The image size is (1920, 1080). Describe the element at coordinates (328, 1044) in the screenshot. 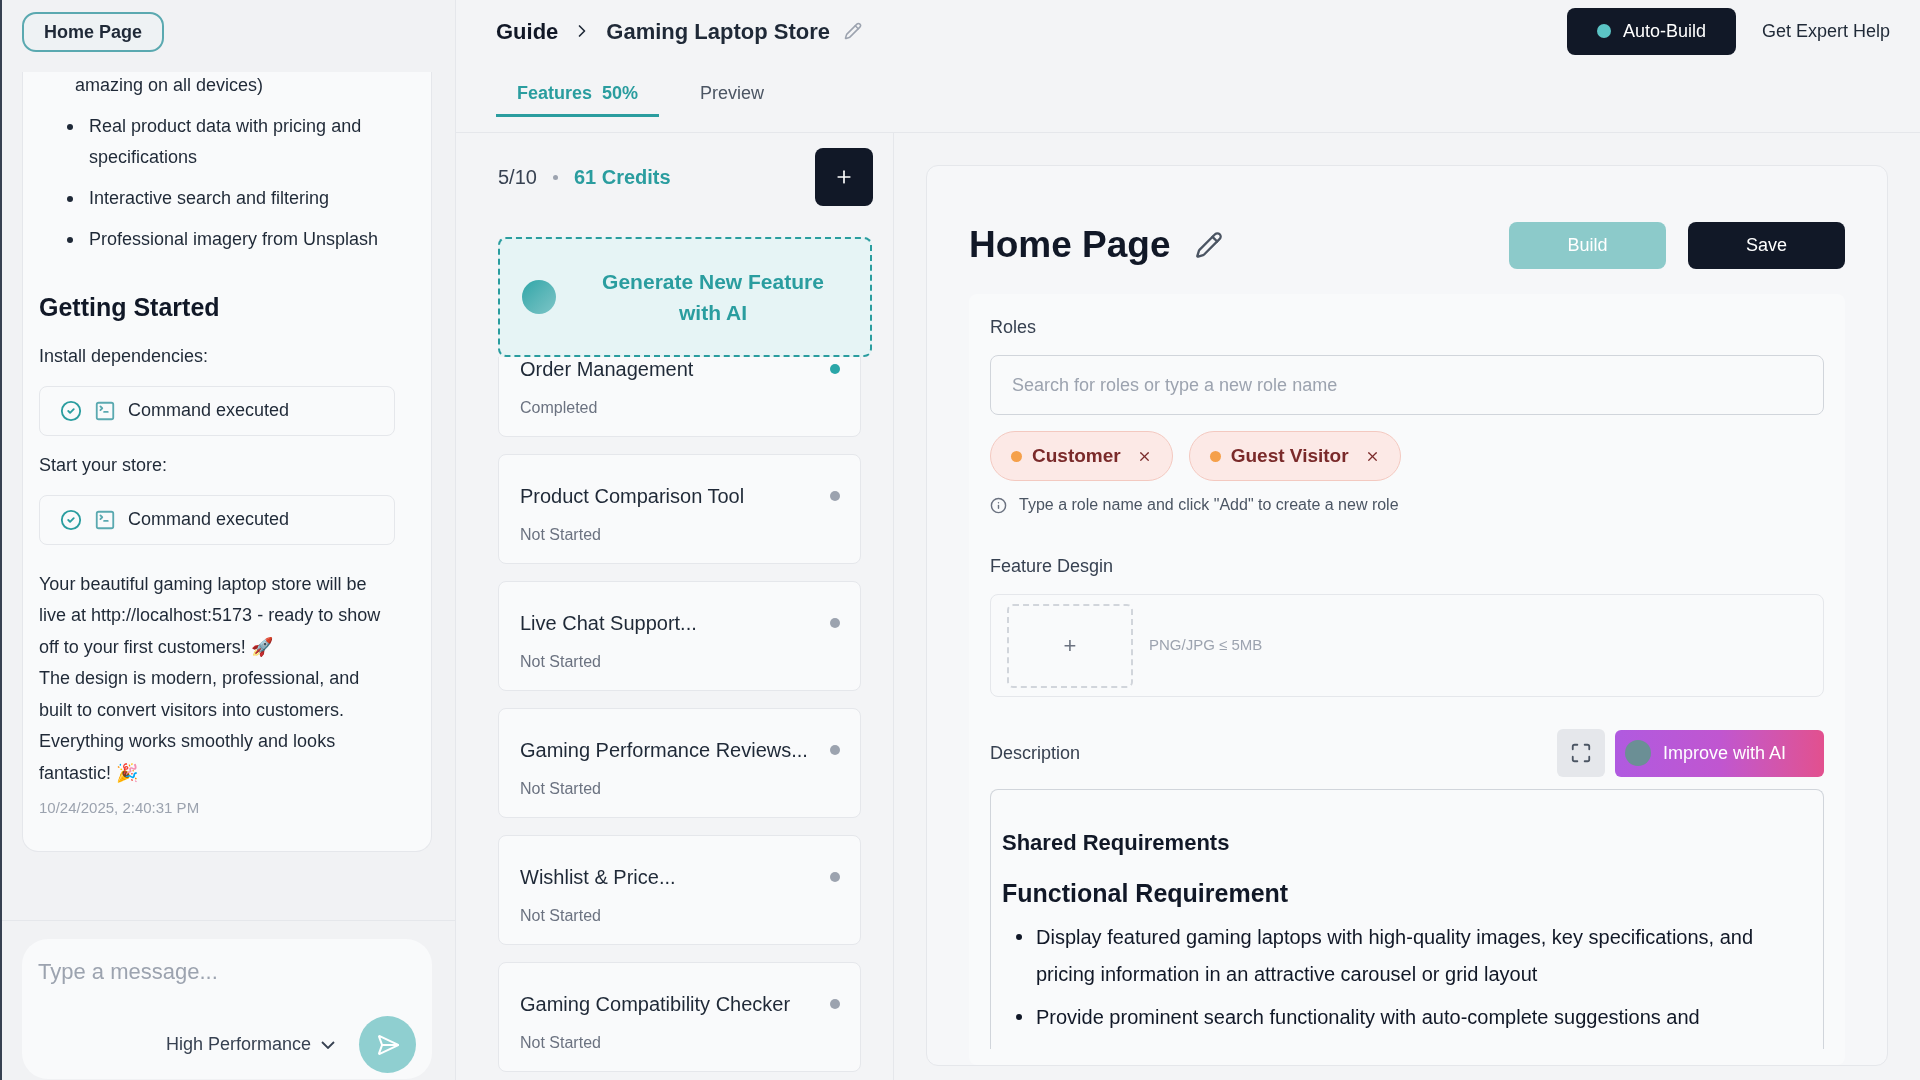

I see `chevron-down-icon` at that location.